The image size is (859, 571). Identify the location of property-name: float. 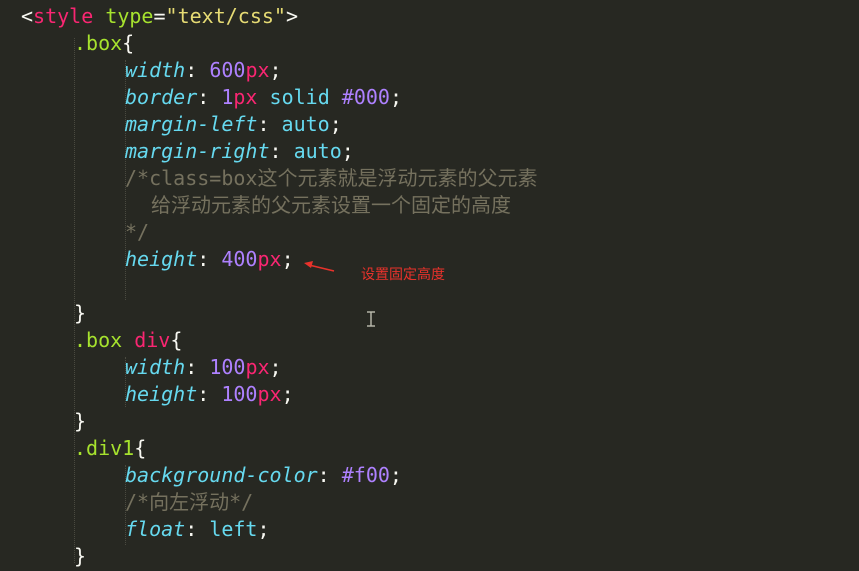
(155, 529).